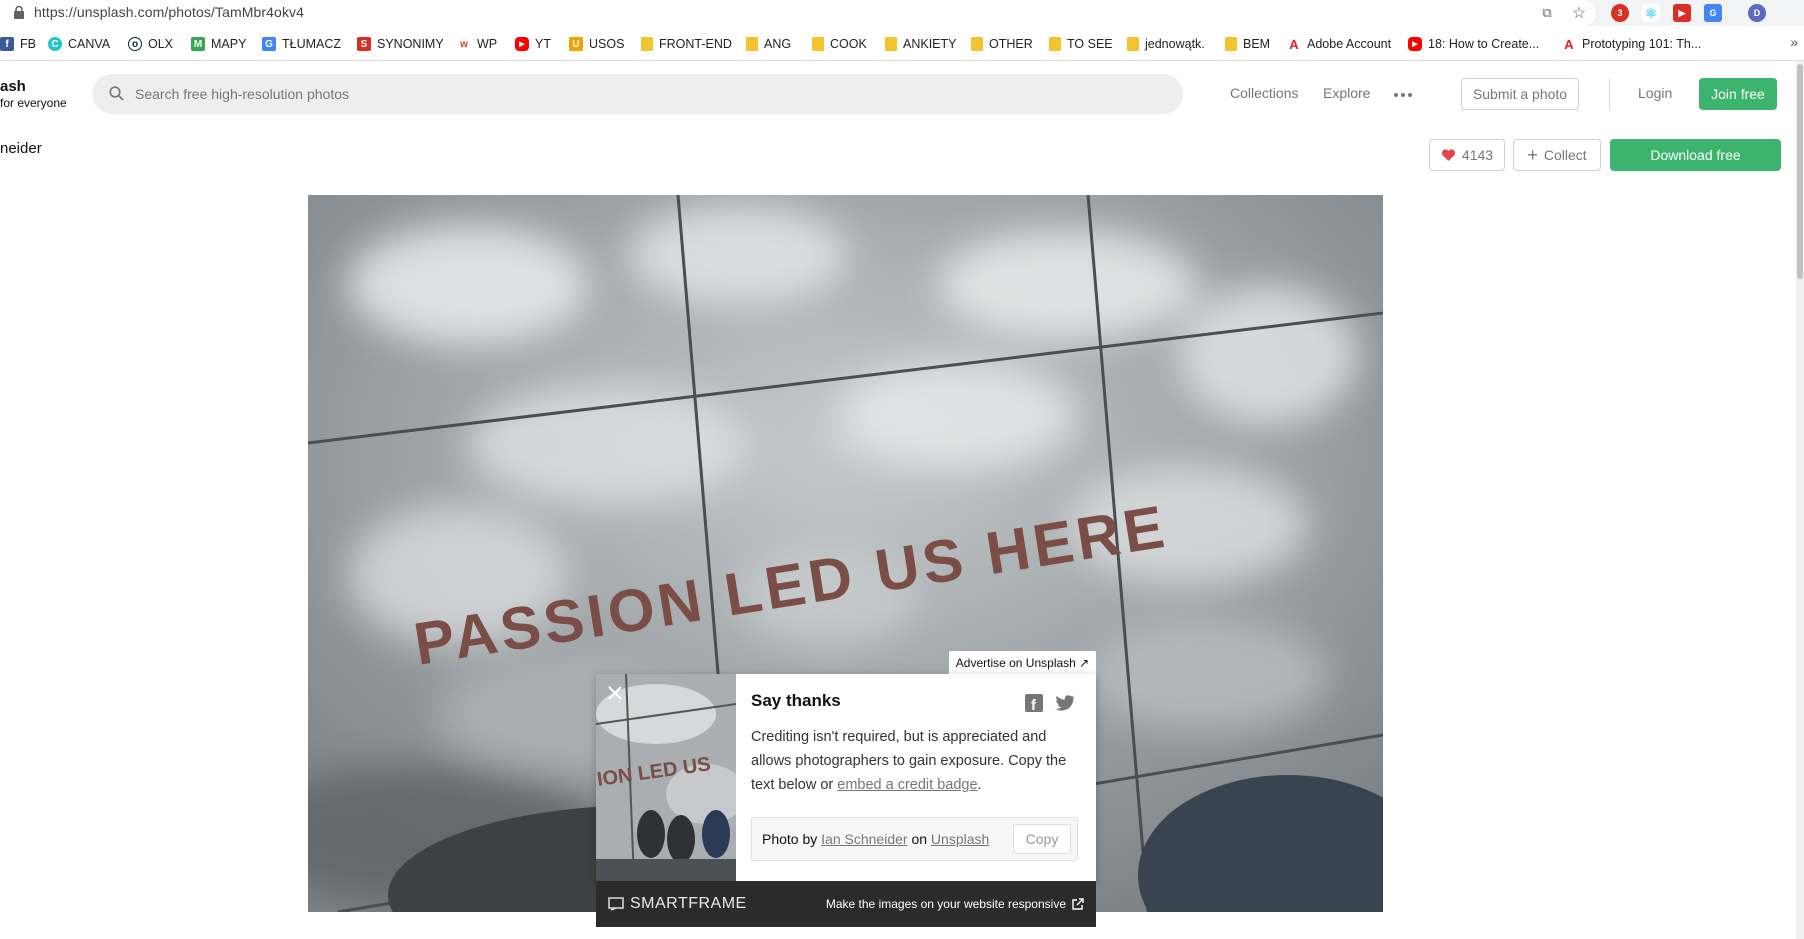 This screenshot has height=939, width=1804. Describe the element at coordinates (21, 148) in the screenshot. I see `author-name: neider` at that location.